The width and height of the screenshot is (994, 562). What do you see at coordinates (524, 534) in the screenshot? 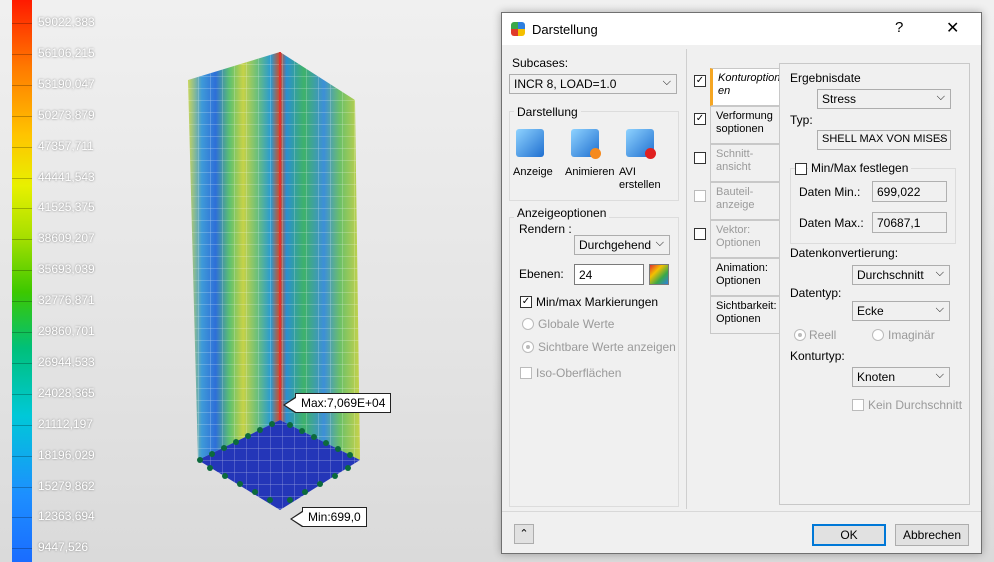
I see `double-chevron-up-icon: ⌃` at bounding box center [524, 534].